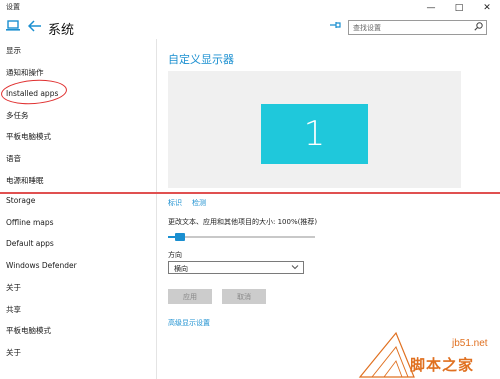 This screenshot has width=500, height=379. I want to click on search-box, so click(417, 27).